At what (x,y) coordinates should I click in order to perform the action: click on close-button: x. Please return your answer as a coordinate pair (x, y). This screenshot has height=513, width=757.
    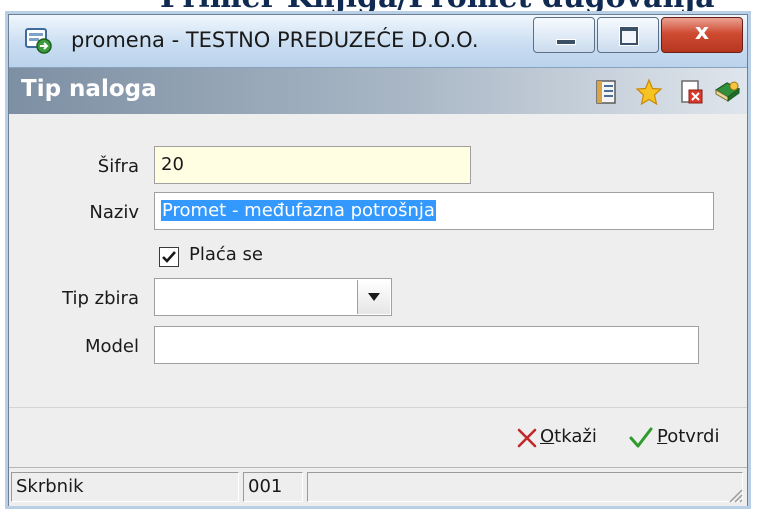
    Looking at the image, I should click on (702, 35).